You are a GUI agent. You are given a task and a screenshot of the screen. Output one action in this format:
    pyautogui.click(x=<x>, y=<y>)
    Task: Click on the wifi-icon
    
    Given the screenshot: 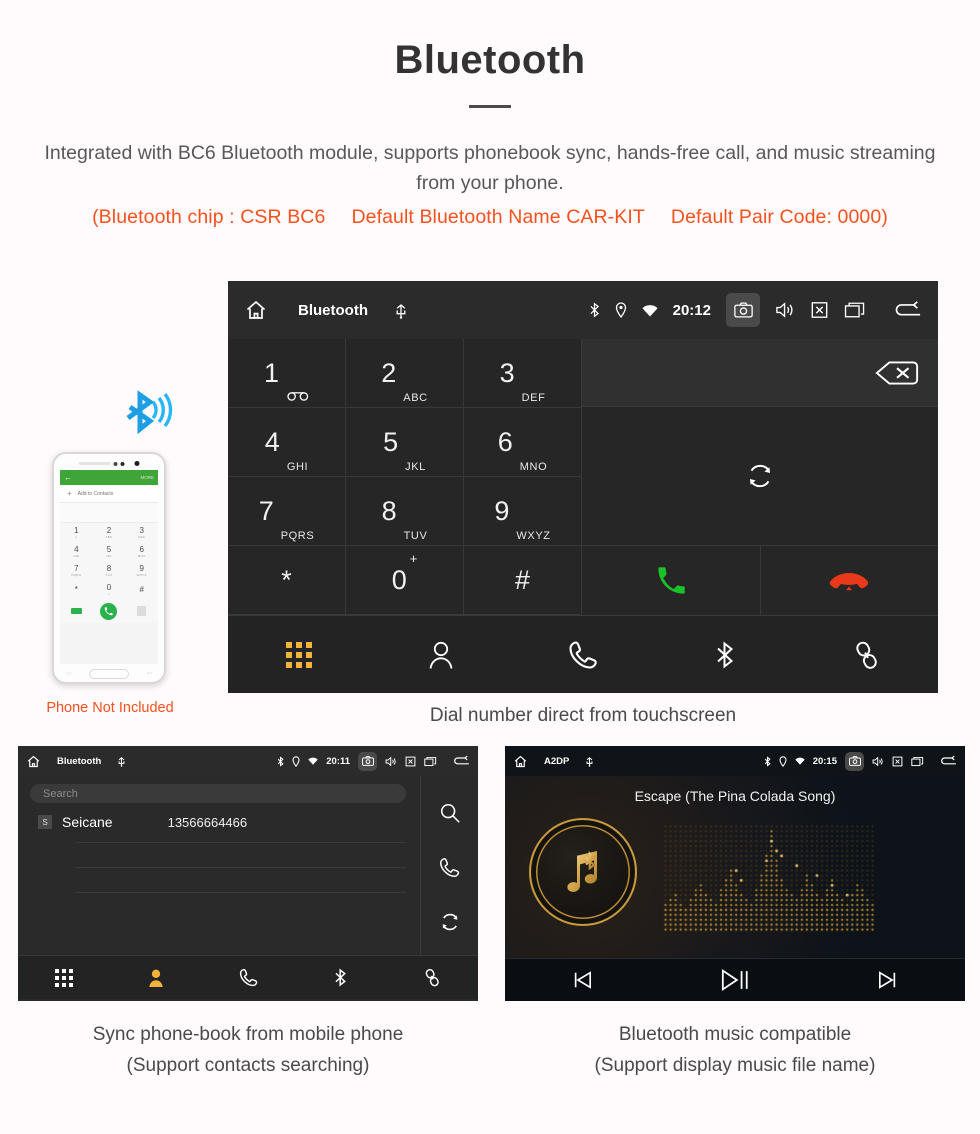 What is the action you would take?
    pyautogui.click(x=650, y=310)
    